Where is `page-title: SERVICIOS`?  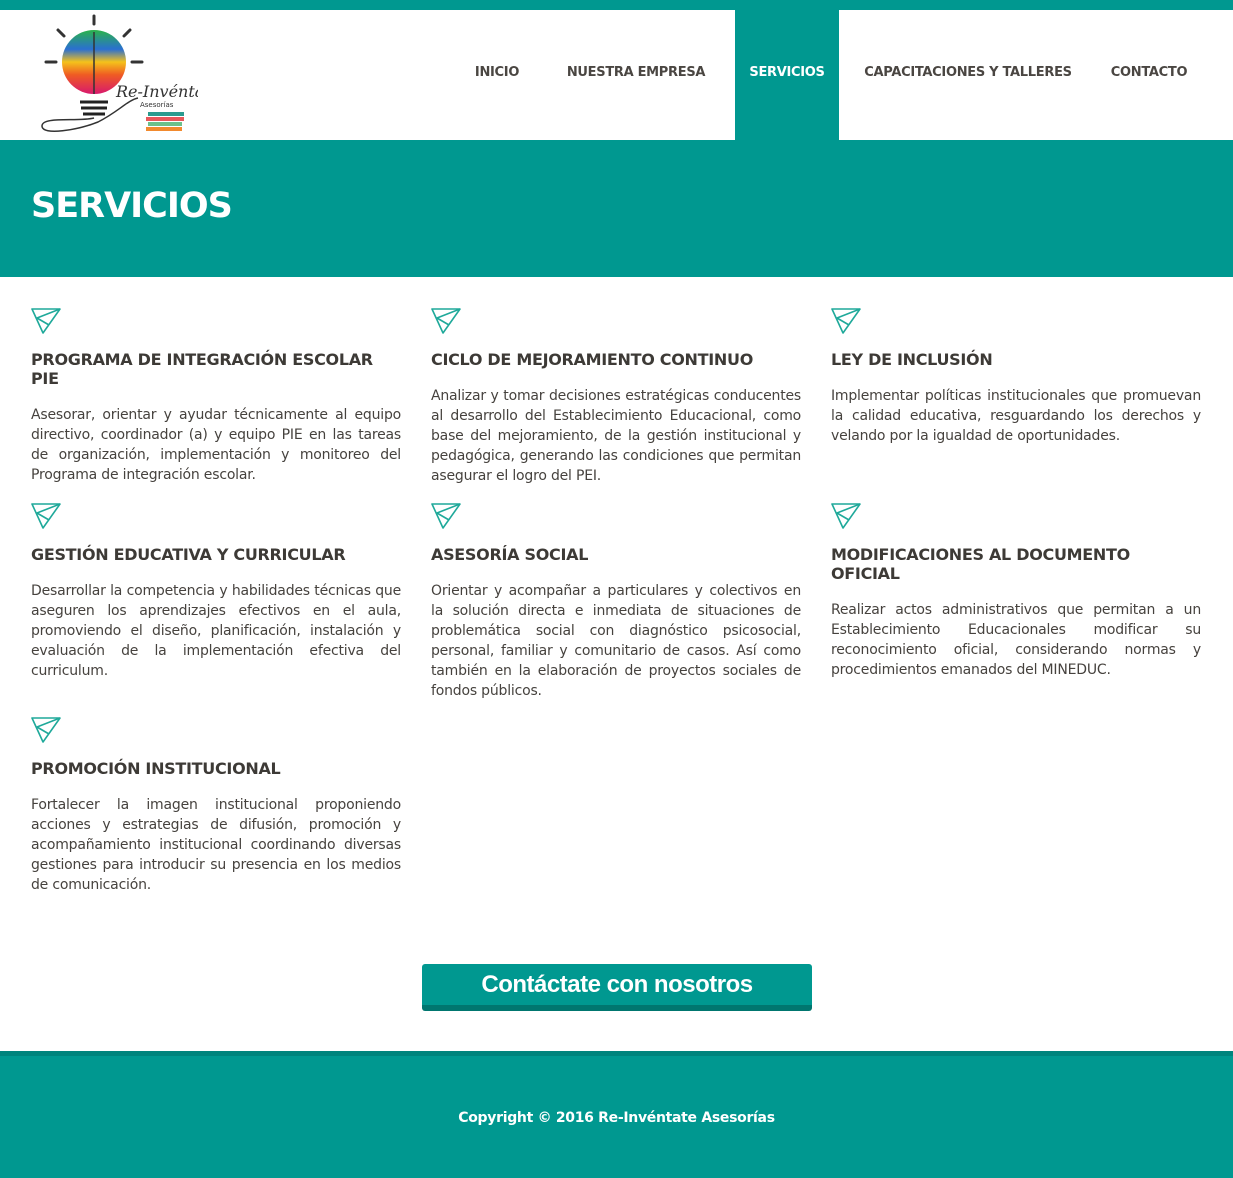 page-title: SERVICIOS is located at coordinates (132, 206).